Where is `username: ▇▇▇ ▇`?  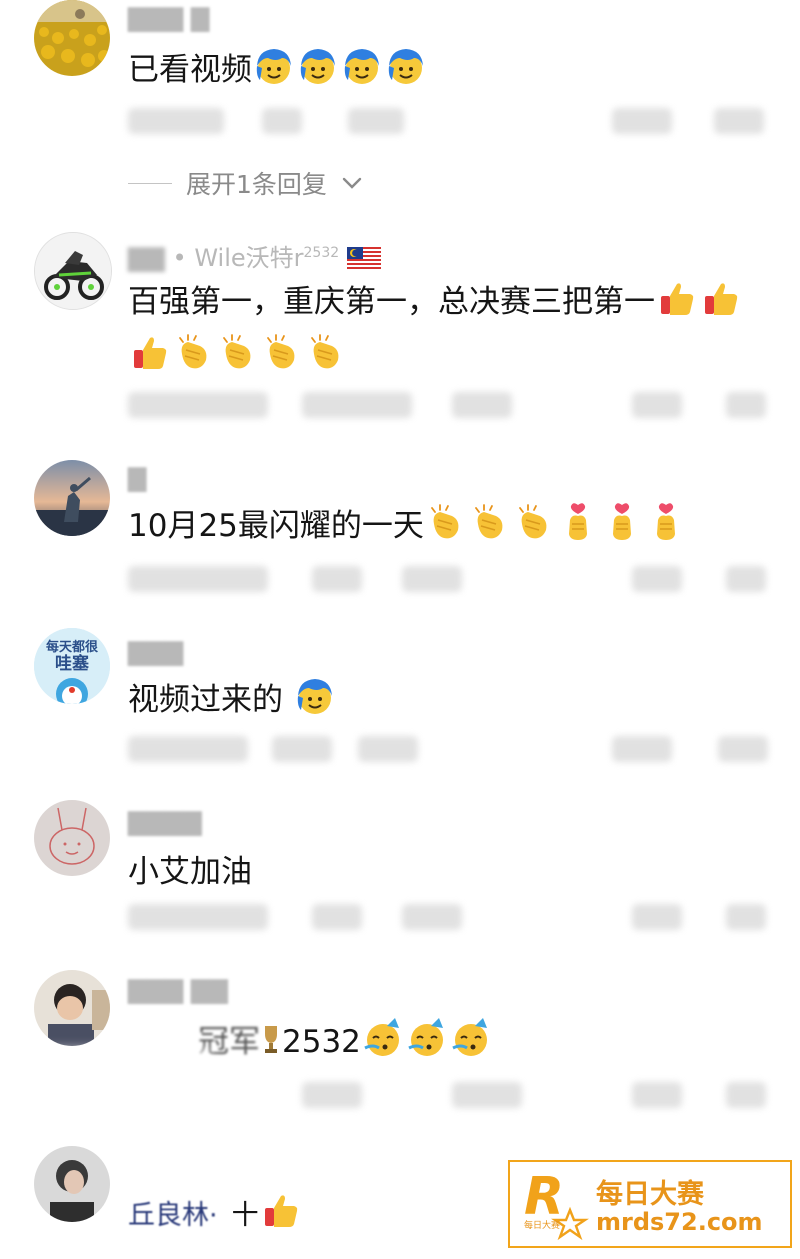 username: ▇▇▇ ▇ is located at coordinates (168, 18).